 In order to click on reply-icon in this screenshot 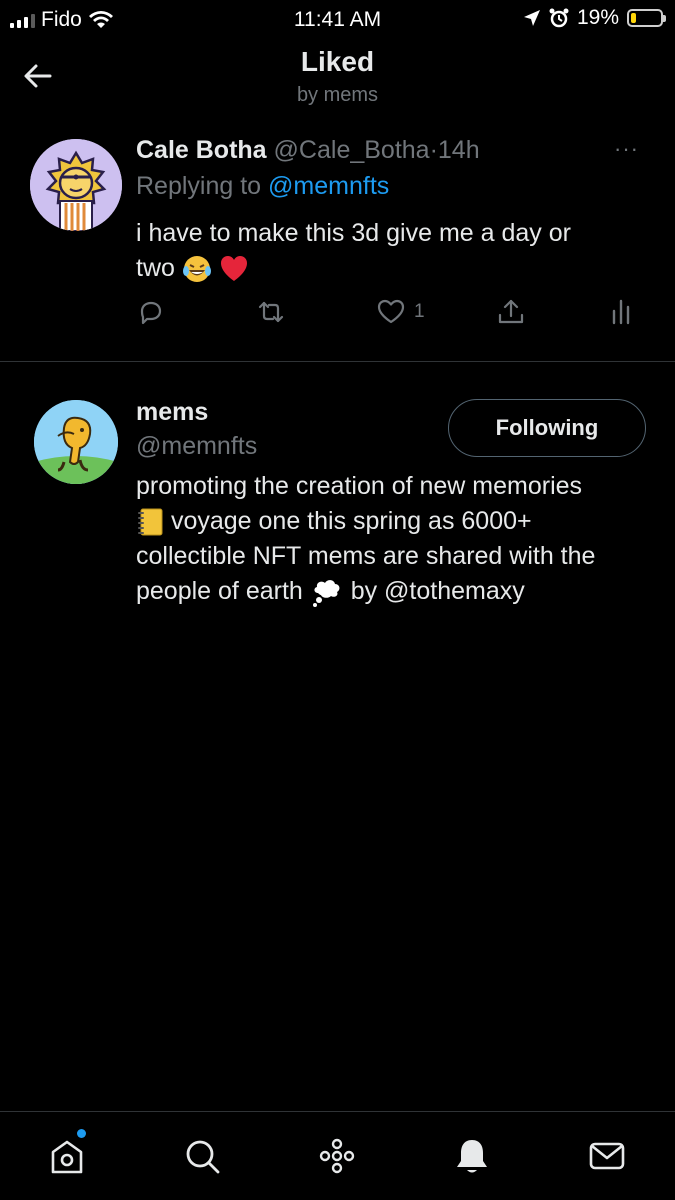, I will do `click(151, 313)`.